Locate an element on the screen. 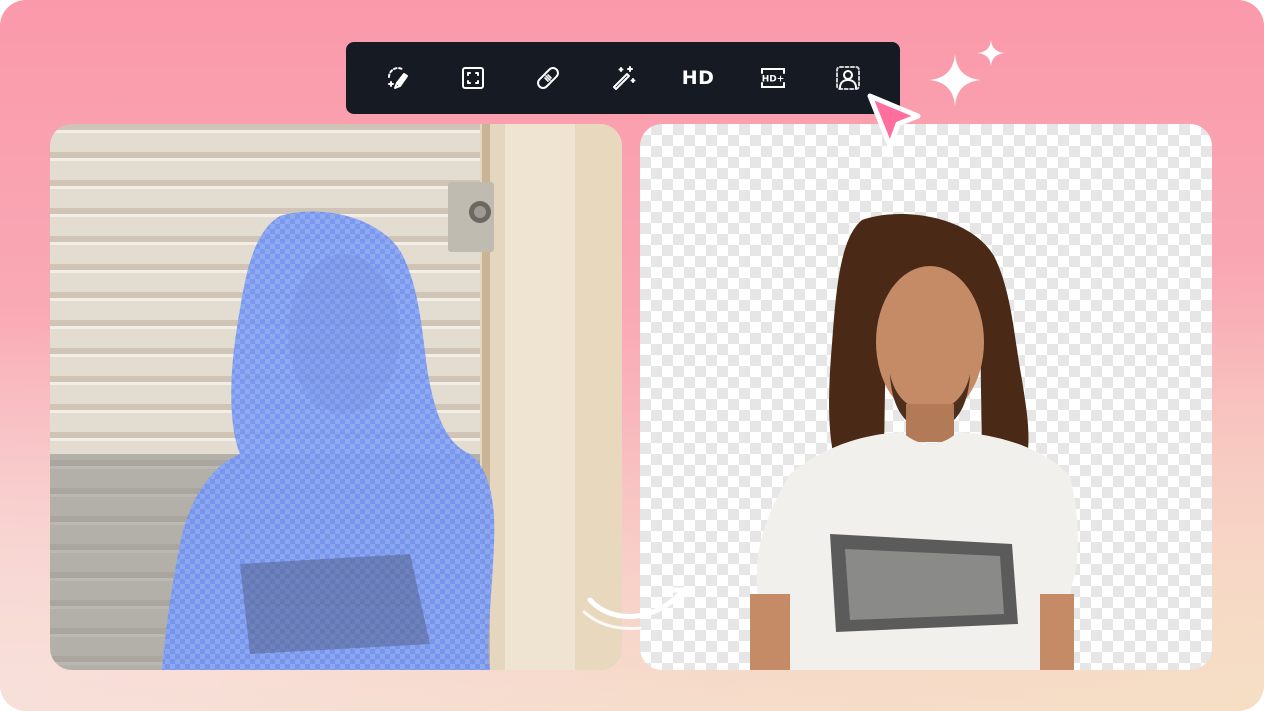 This screenshot has height=711, width=1264. crop-button is located at coordinates (473, 78).